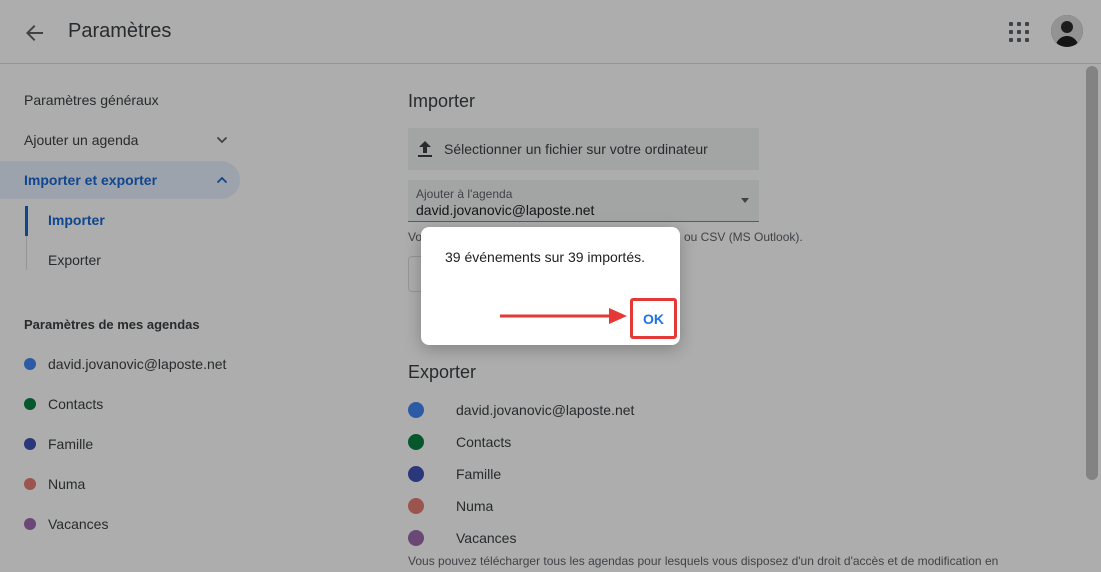 Image resolution: width=1101 pixels, height=572 pixels. I want to click on dialog-message: 39 événements sur 39 importés., so click(545, 257).